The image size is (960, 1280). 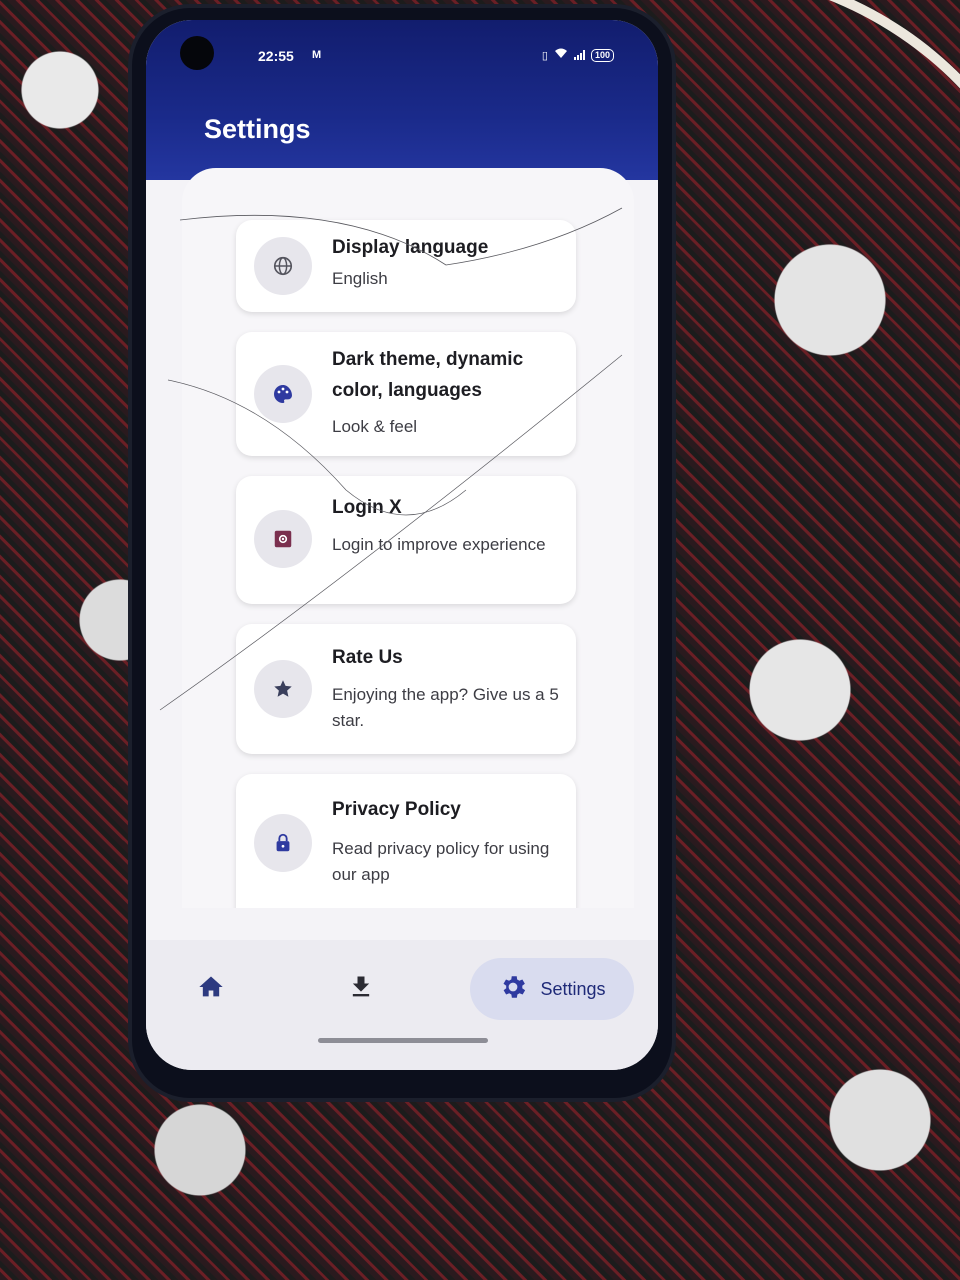 I want to click on nav-downloads, so click(x=361, y=989).